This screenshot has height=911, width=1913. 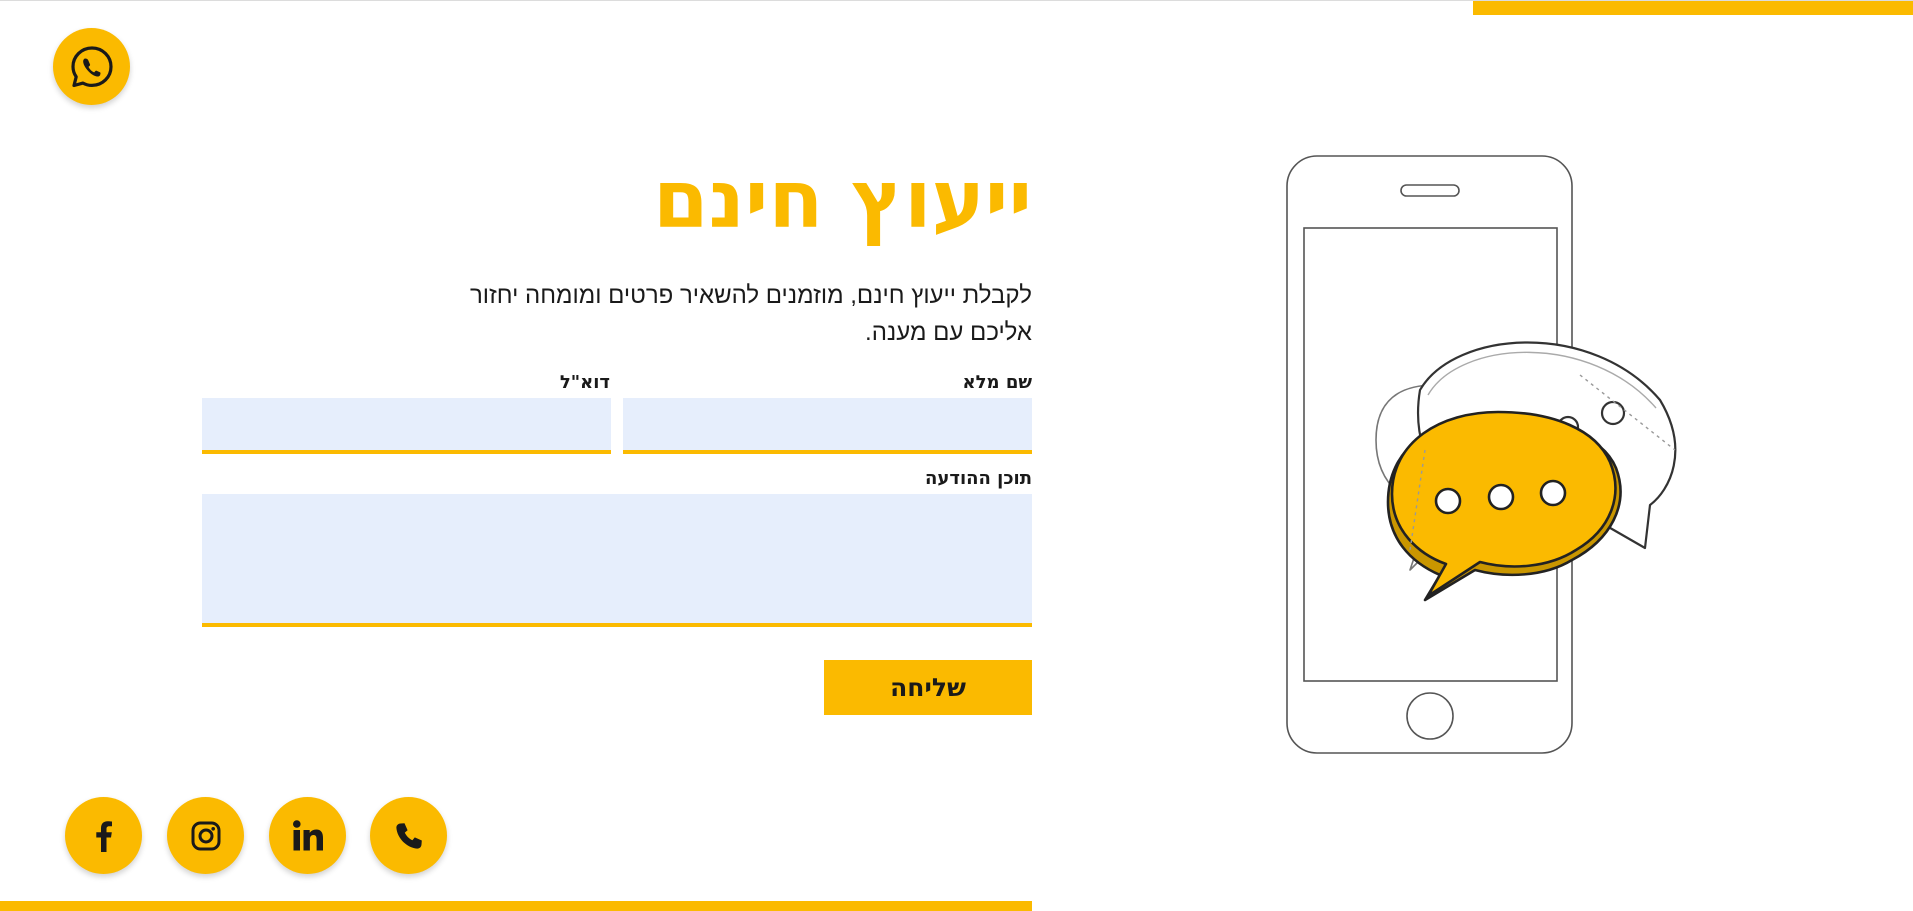 What do you see at coordinates (1504, 506) in the screenshot?
I see `yellow-chat-bubble-icon` at bounding box center [1504, 506].